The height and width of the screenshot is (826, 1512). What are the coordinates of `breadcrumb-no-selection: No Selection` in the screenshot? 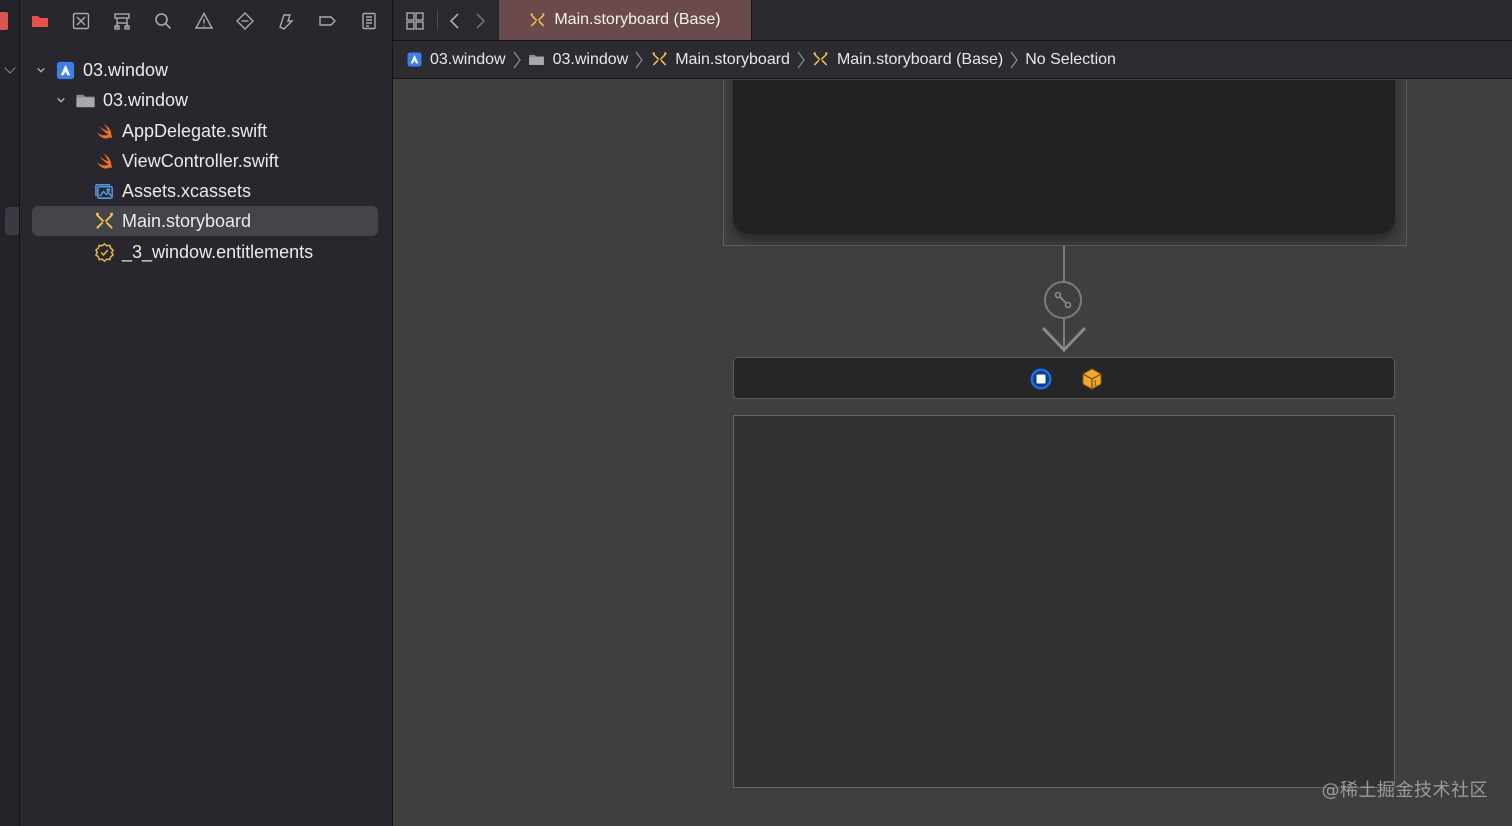 It's located at (1070, 60).